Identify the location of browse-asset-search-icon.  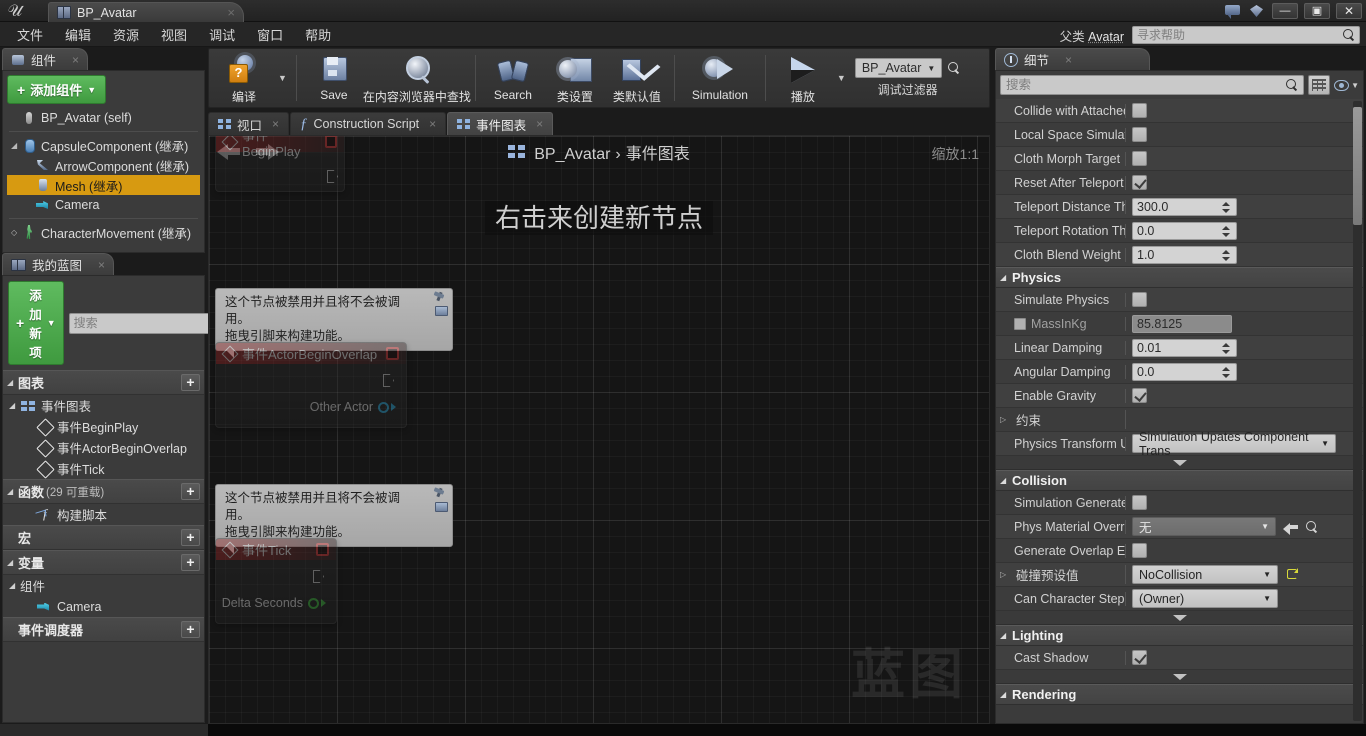
(1312, 526).